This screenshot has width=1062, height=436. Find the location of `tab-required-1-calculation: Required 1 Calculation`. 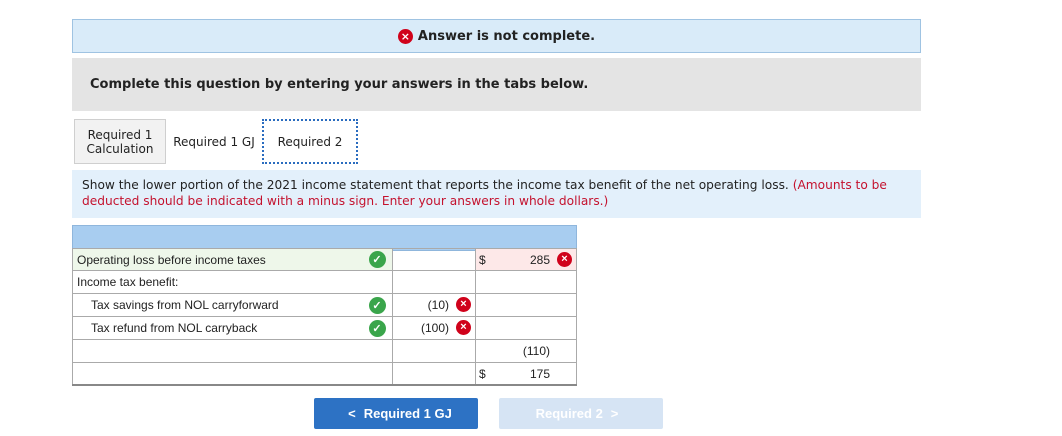

tab-required-1-calculation: Required 1 Calculation is located at coordinates (120, 141).